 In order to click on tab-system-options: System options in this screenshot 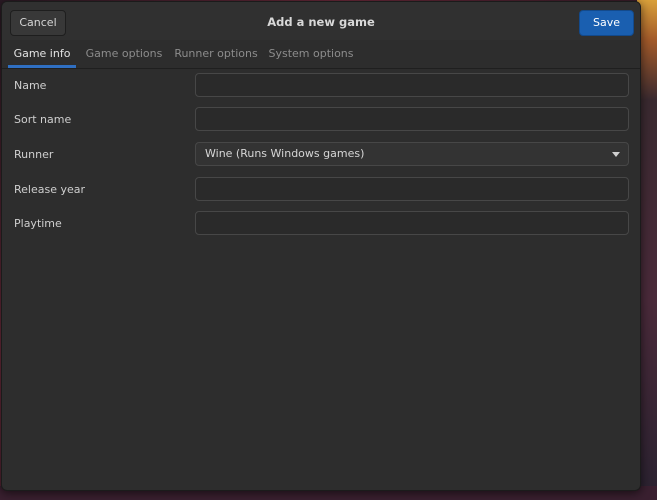, I will do `click(311, 54)`.